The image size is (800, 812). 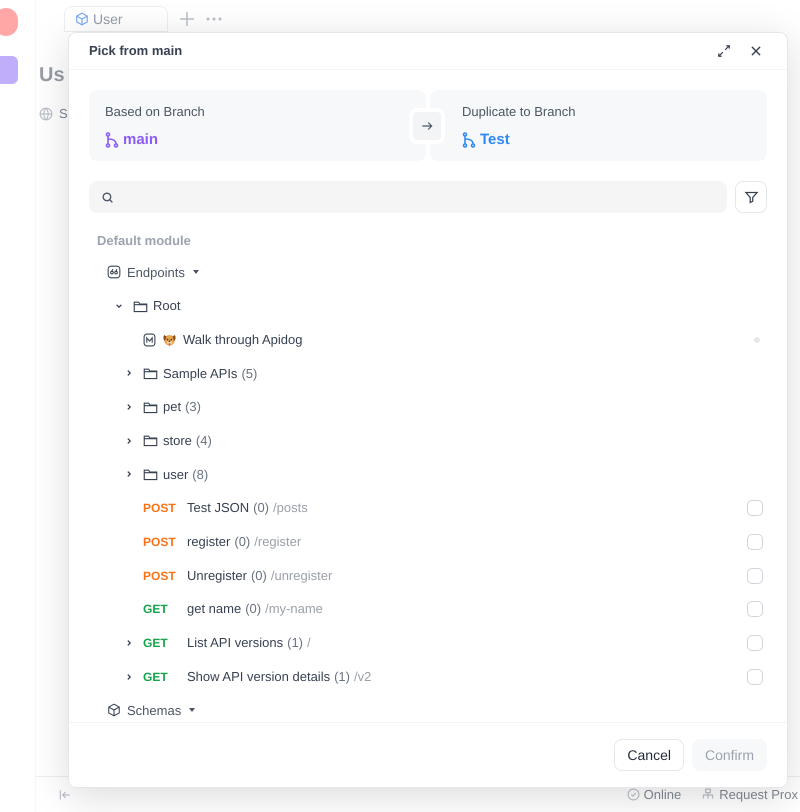 What do you see at coordinates (249, 373) in the screenshot?
I see `item-count: (5)` at bounding box center [249, 373].